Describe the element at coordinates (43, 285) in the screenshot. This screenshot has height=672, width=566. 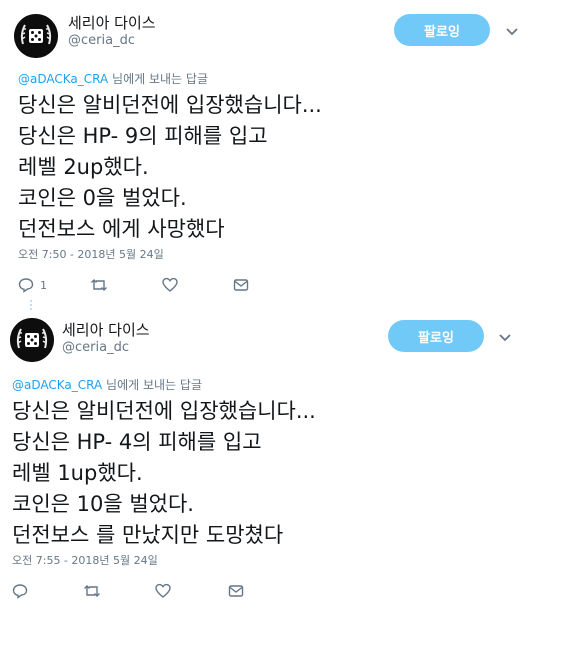
I see `reply-count: 1` at that location.